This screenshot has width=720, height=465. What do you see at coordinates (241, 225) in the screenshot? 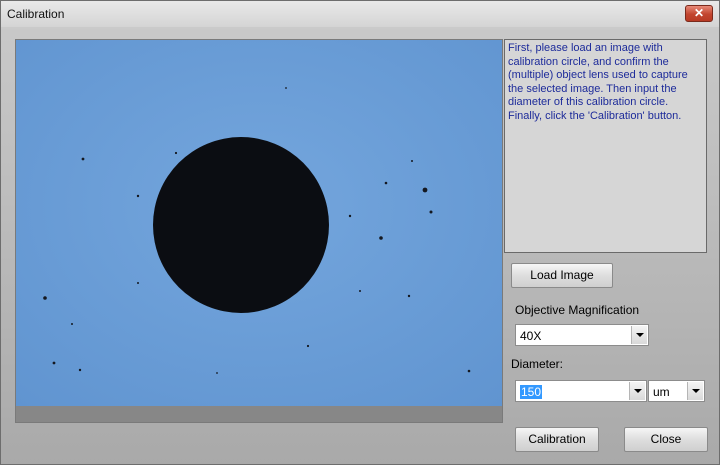
I see `calibration-circle` at bounding box center [241, 225].